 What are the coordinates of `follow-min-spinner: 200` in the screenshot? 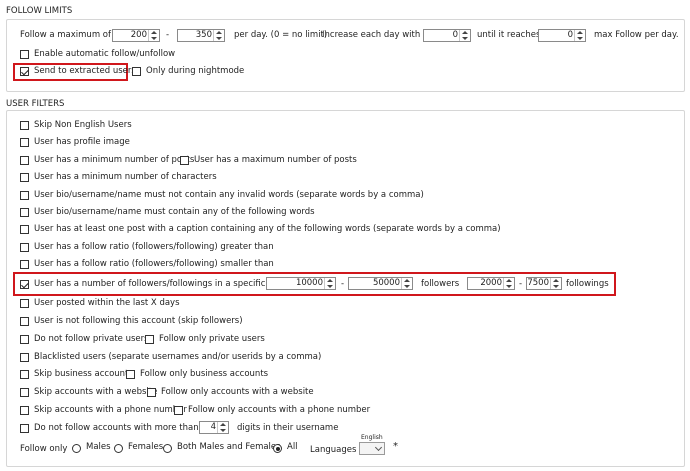 It's located at (136, 35).